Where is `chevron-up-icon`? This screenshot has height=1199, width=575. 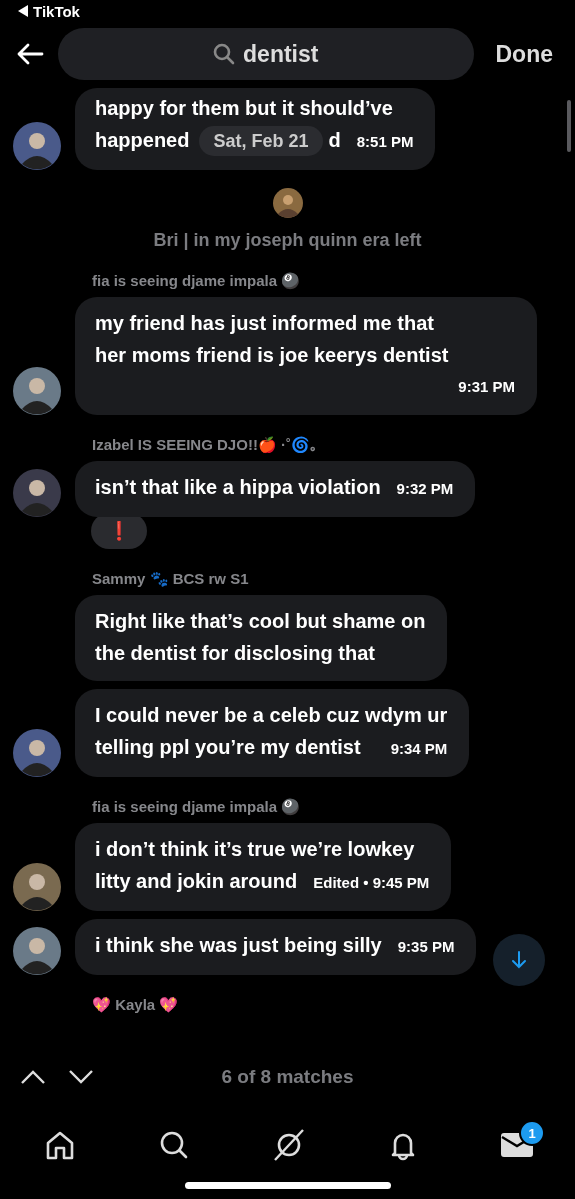 chevron-up-icon is located at coordinates (33, 1077).